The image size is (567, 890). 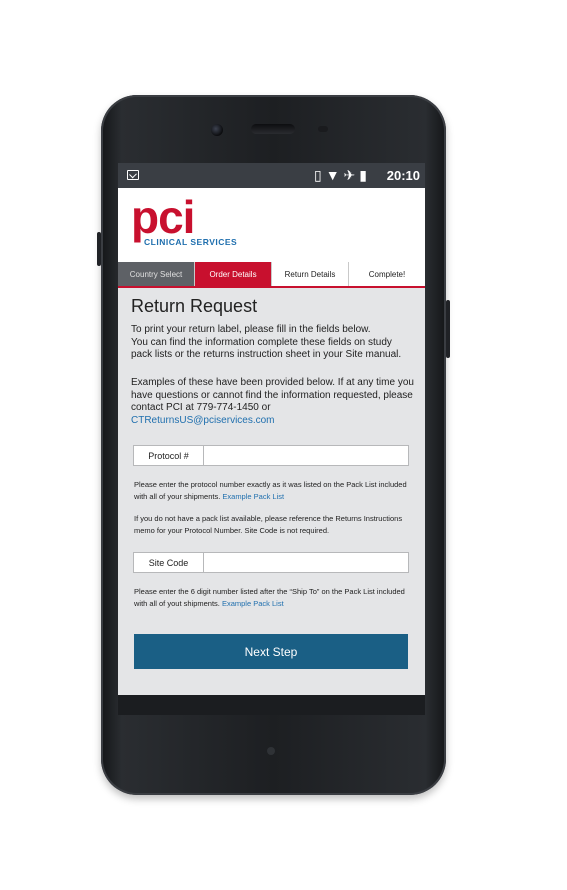 What do you see at coordinates (271, 225) in the screenshot?
I see `app-header: pci CLINICAL SERVICES` at bounding box center [271, 225].